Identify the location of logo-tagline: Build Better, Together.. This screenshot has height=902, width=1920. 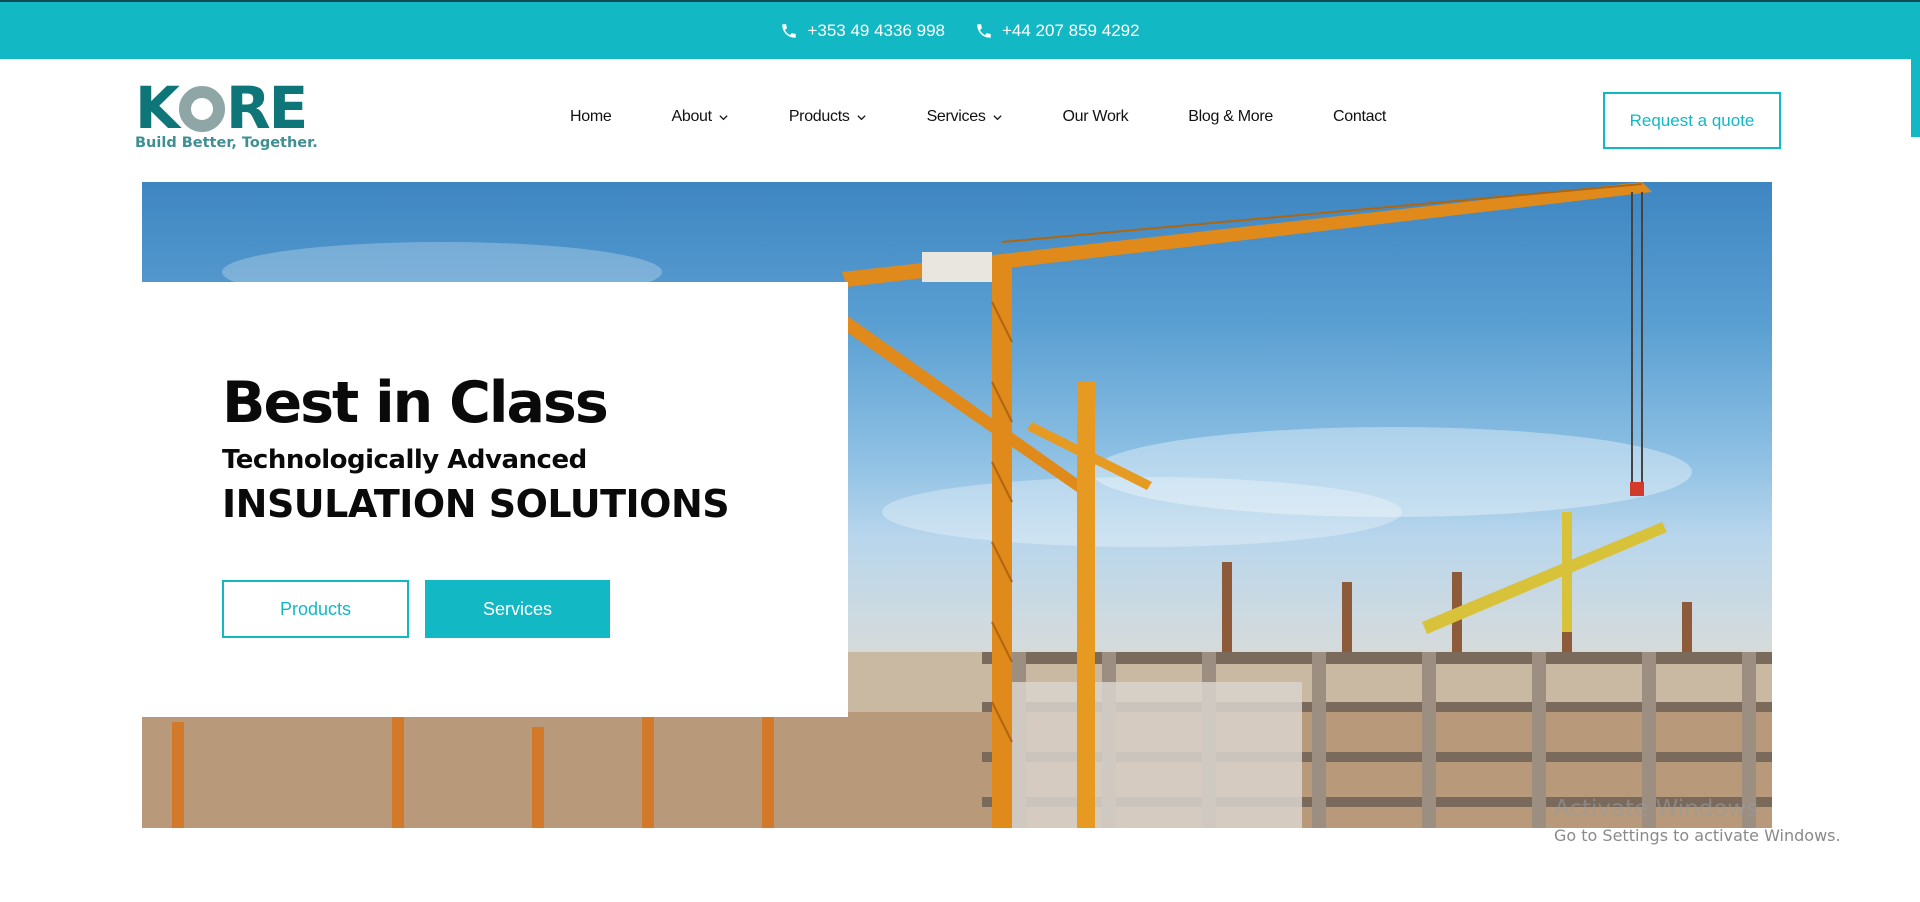
(226, 143).